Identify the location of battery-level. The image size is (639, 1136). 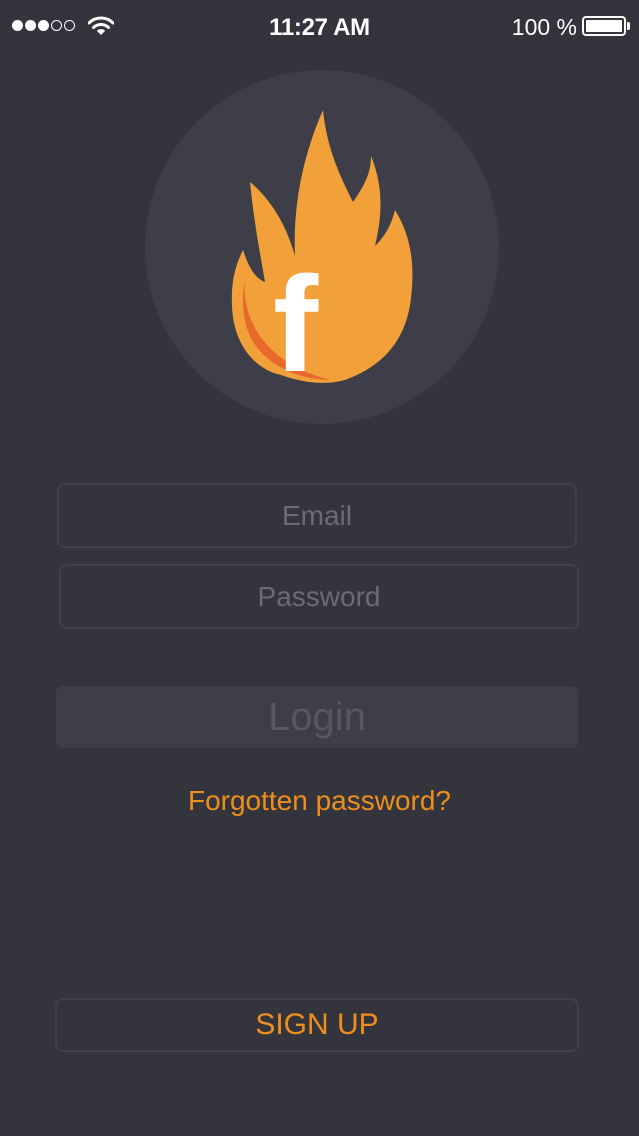
(604, 26).